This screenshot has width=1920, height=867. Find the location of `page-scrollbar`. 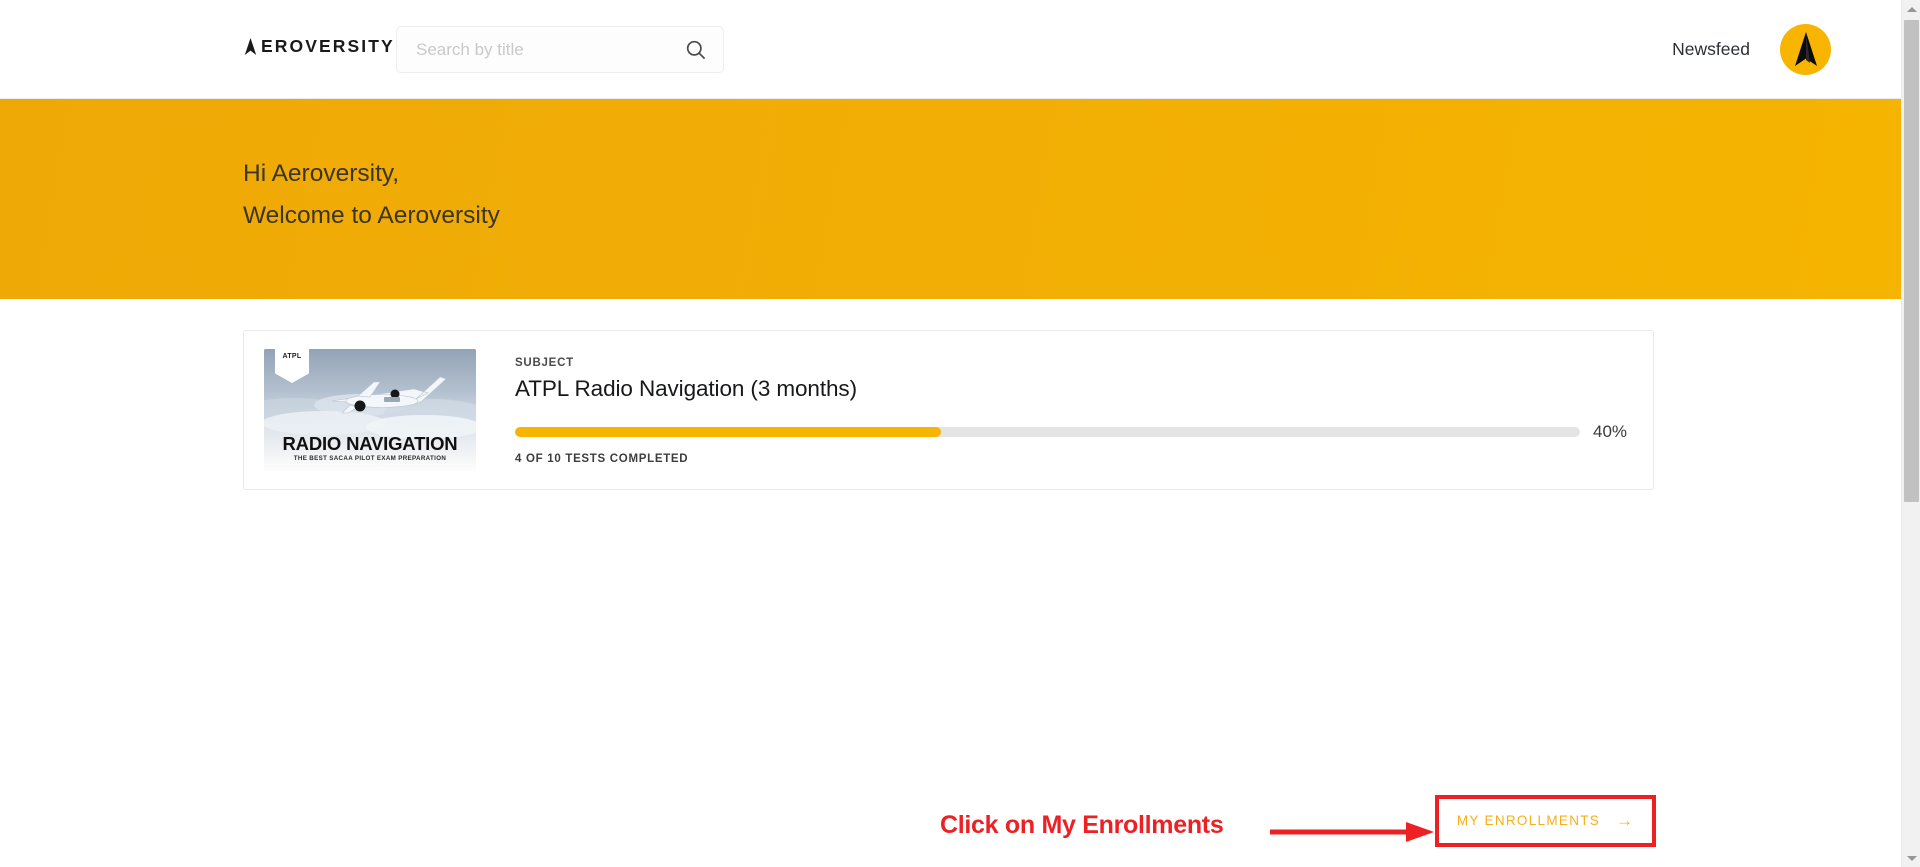

page-scrollbar is located at coordinates (1910, 433).